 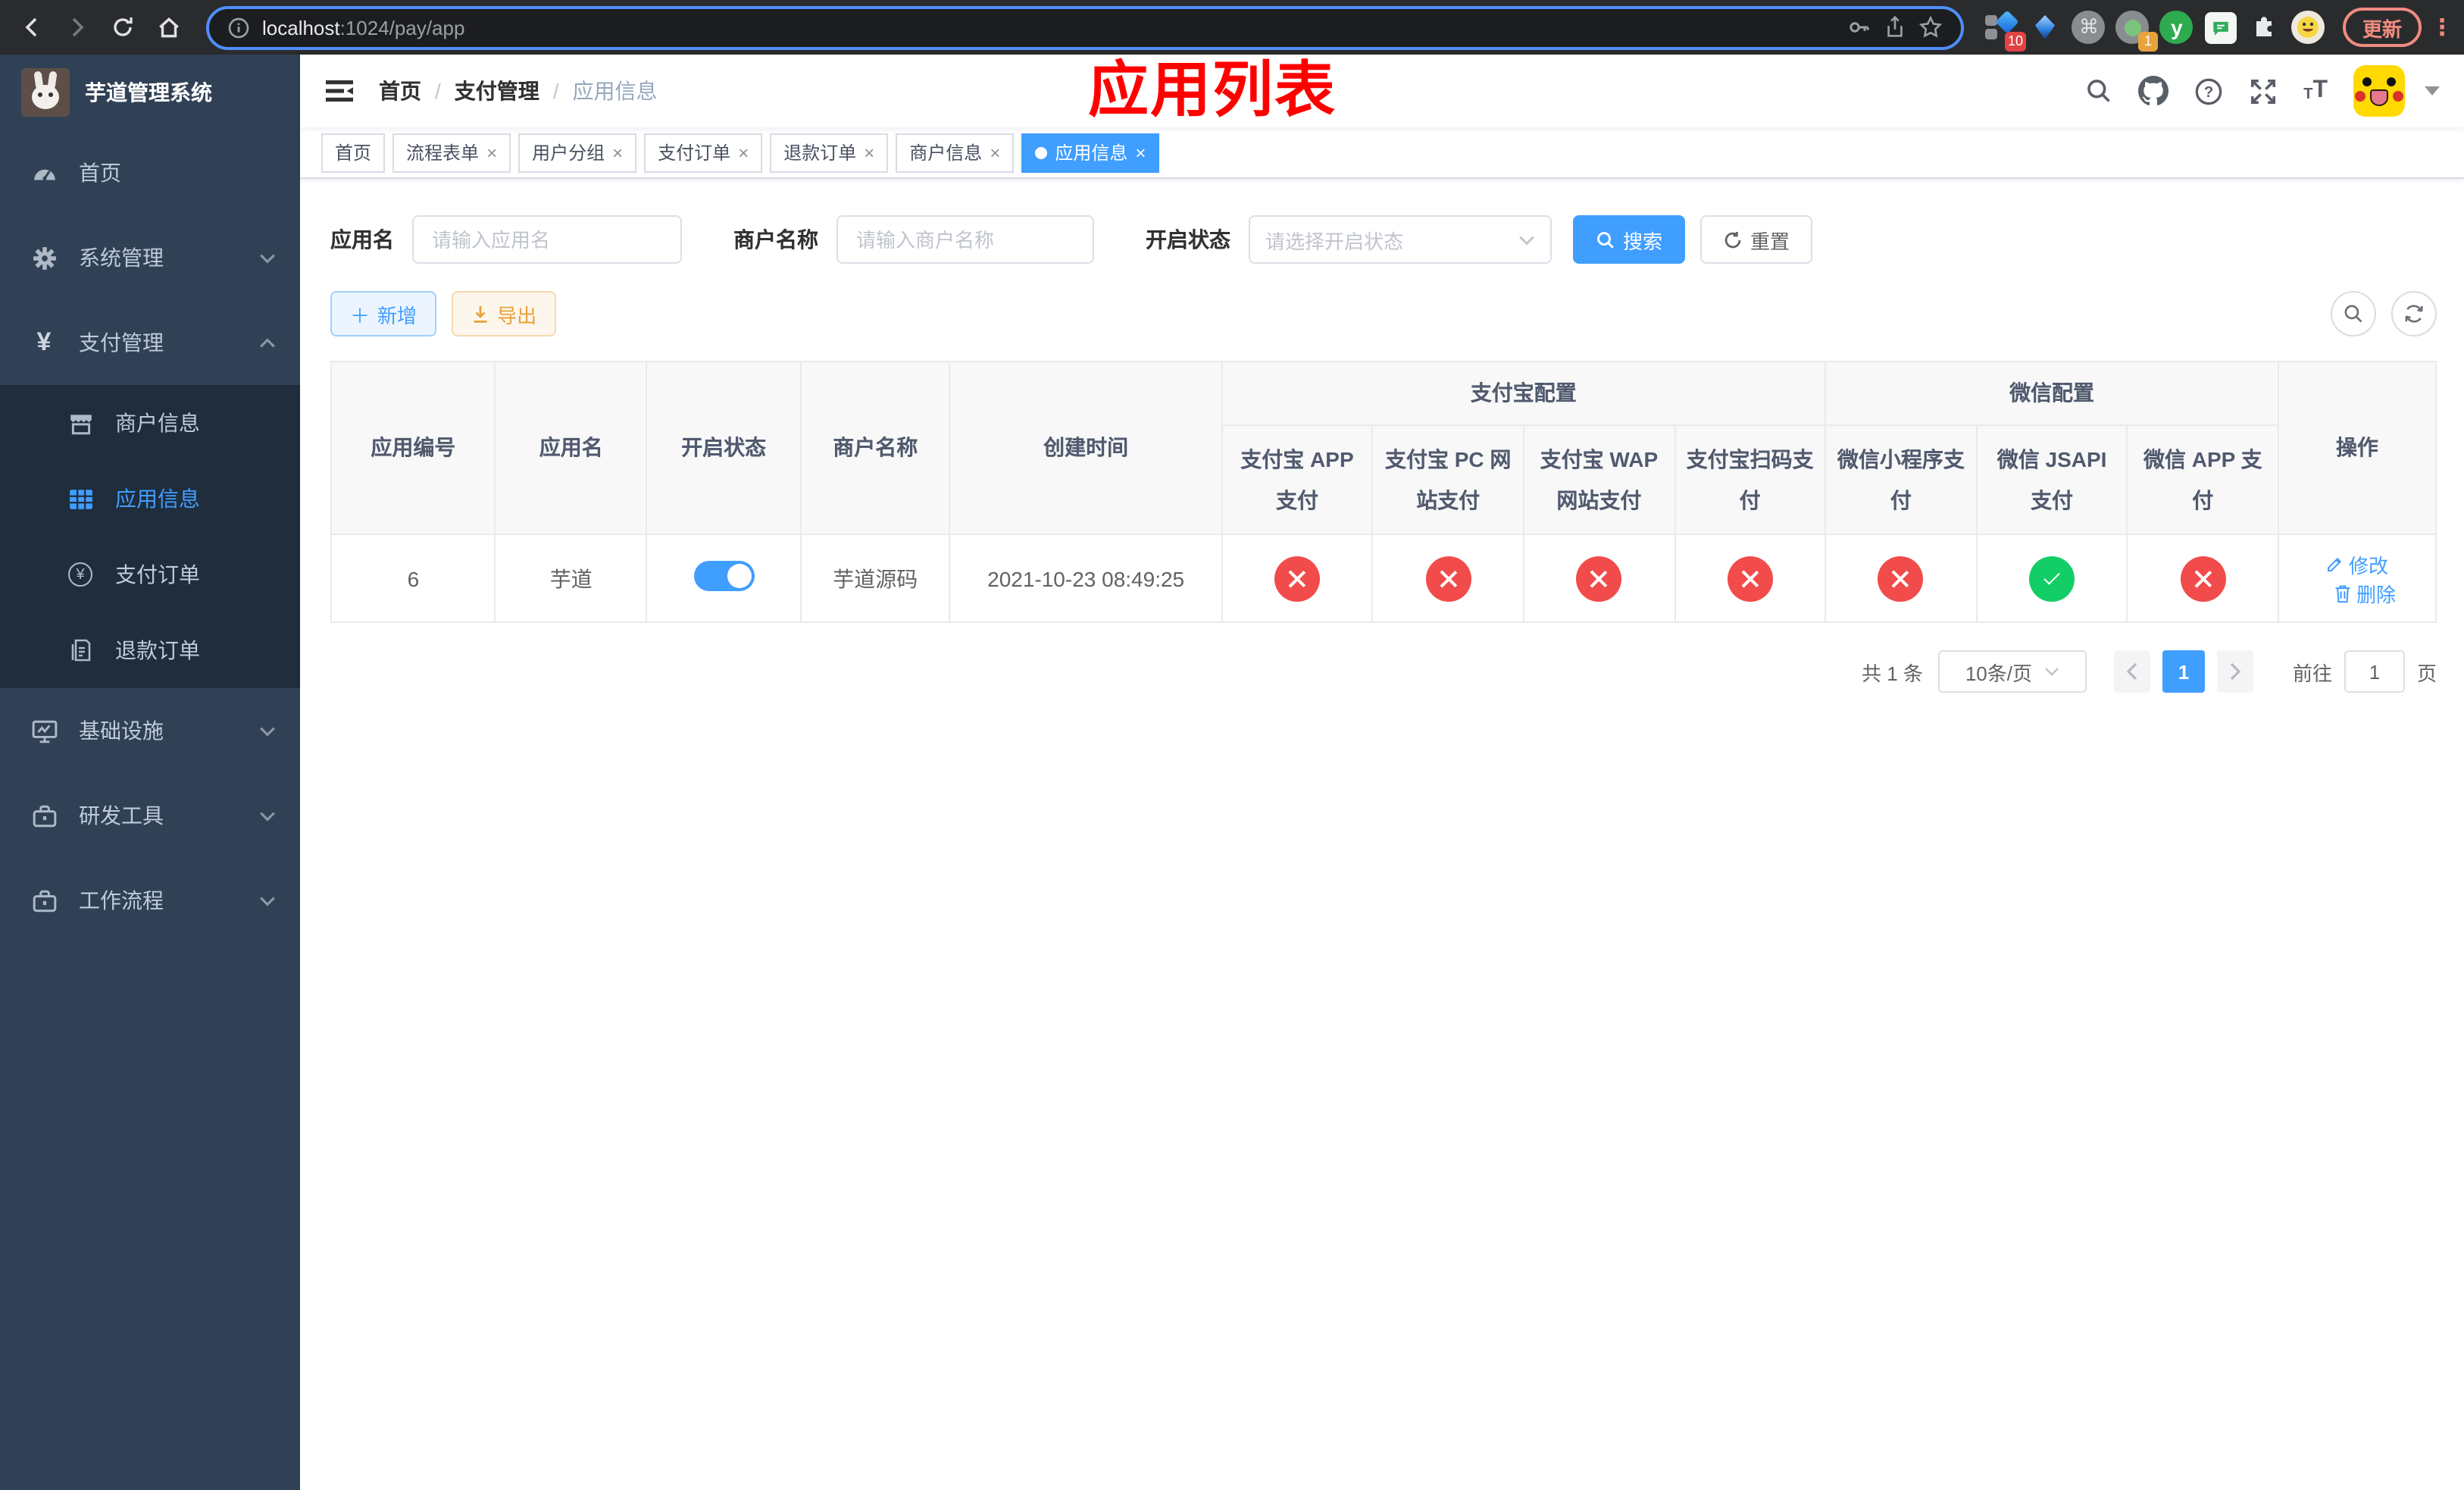 I want to click on sidebar-item-refund-orders: 退款订单, so click(x=150, y=650).